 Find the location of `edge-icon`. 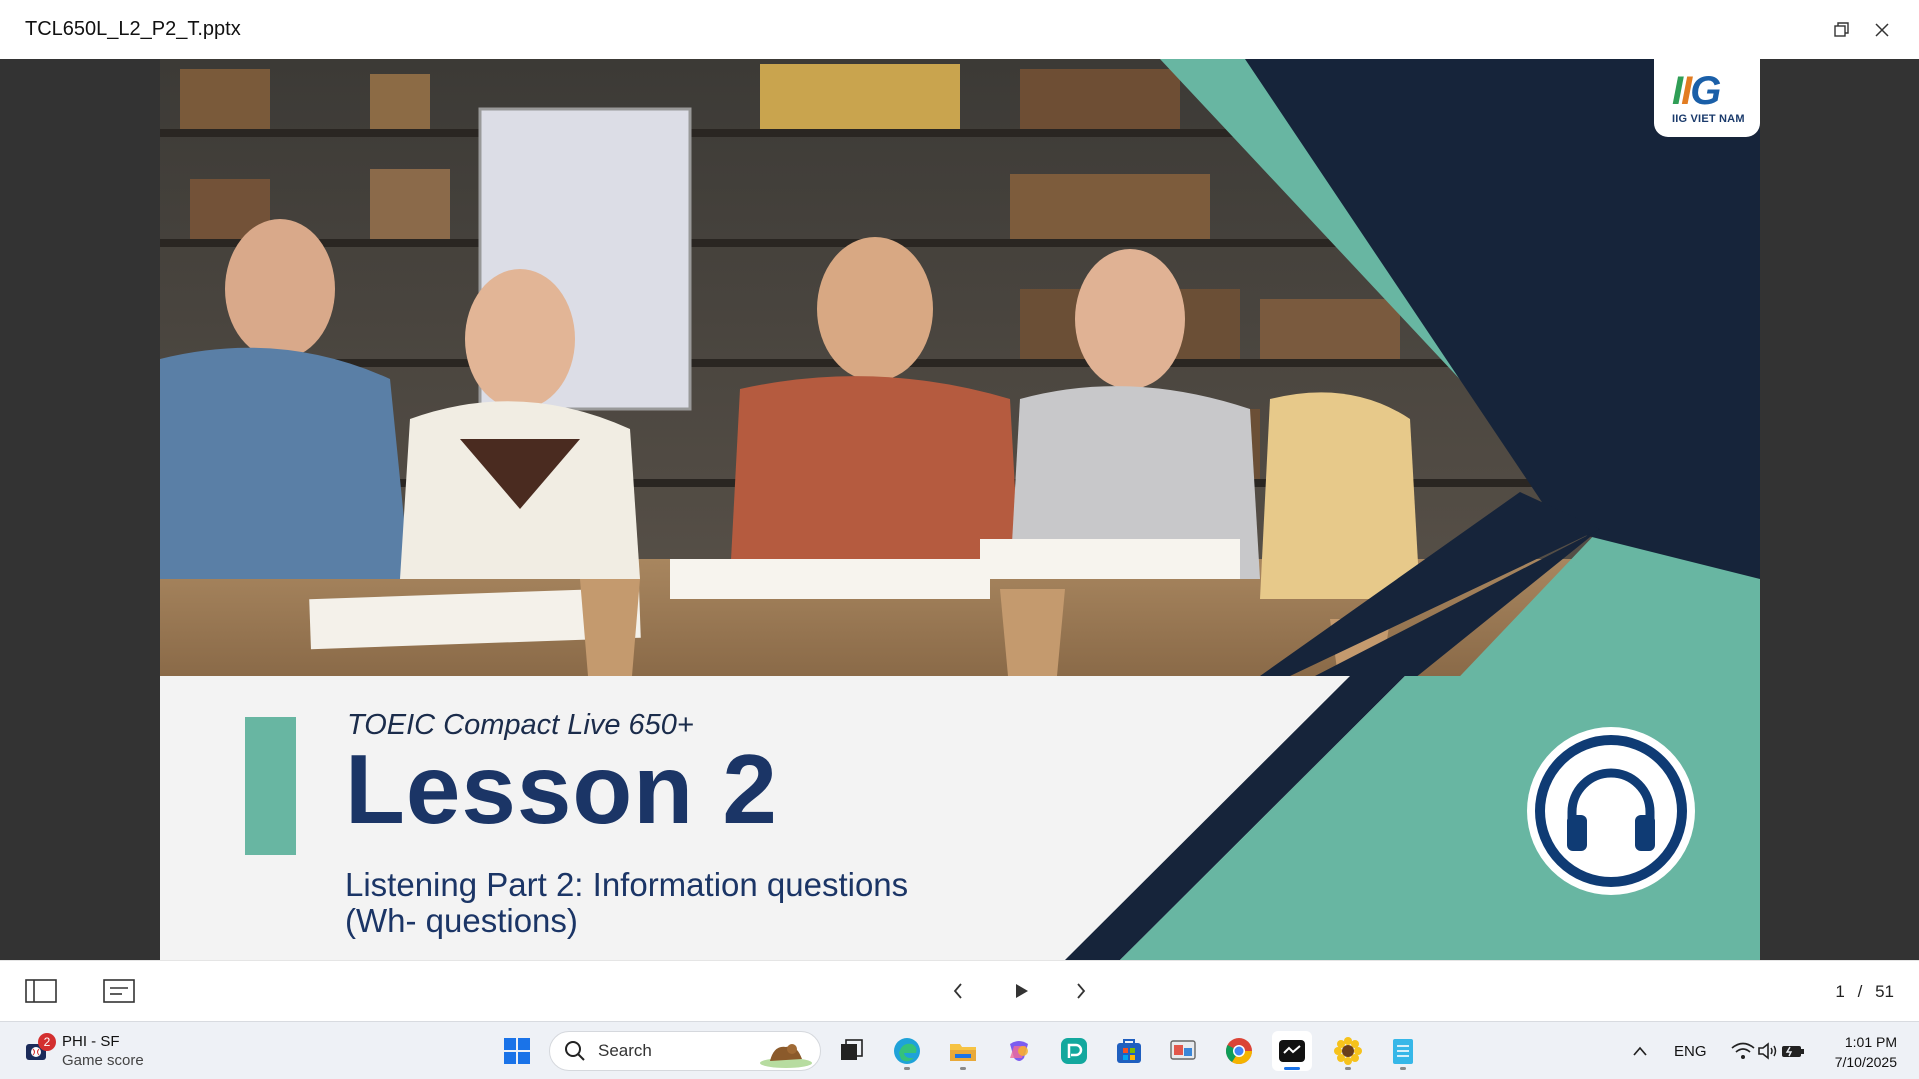

edge-icon is located at coordinates (907, 1051).